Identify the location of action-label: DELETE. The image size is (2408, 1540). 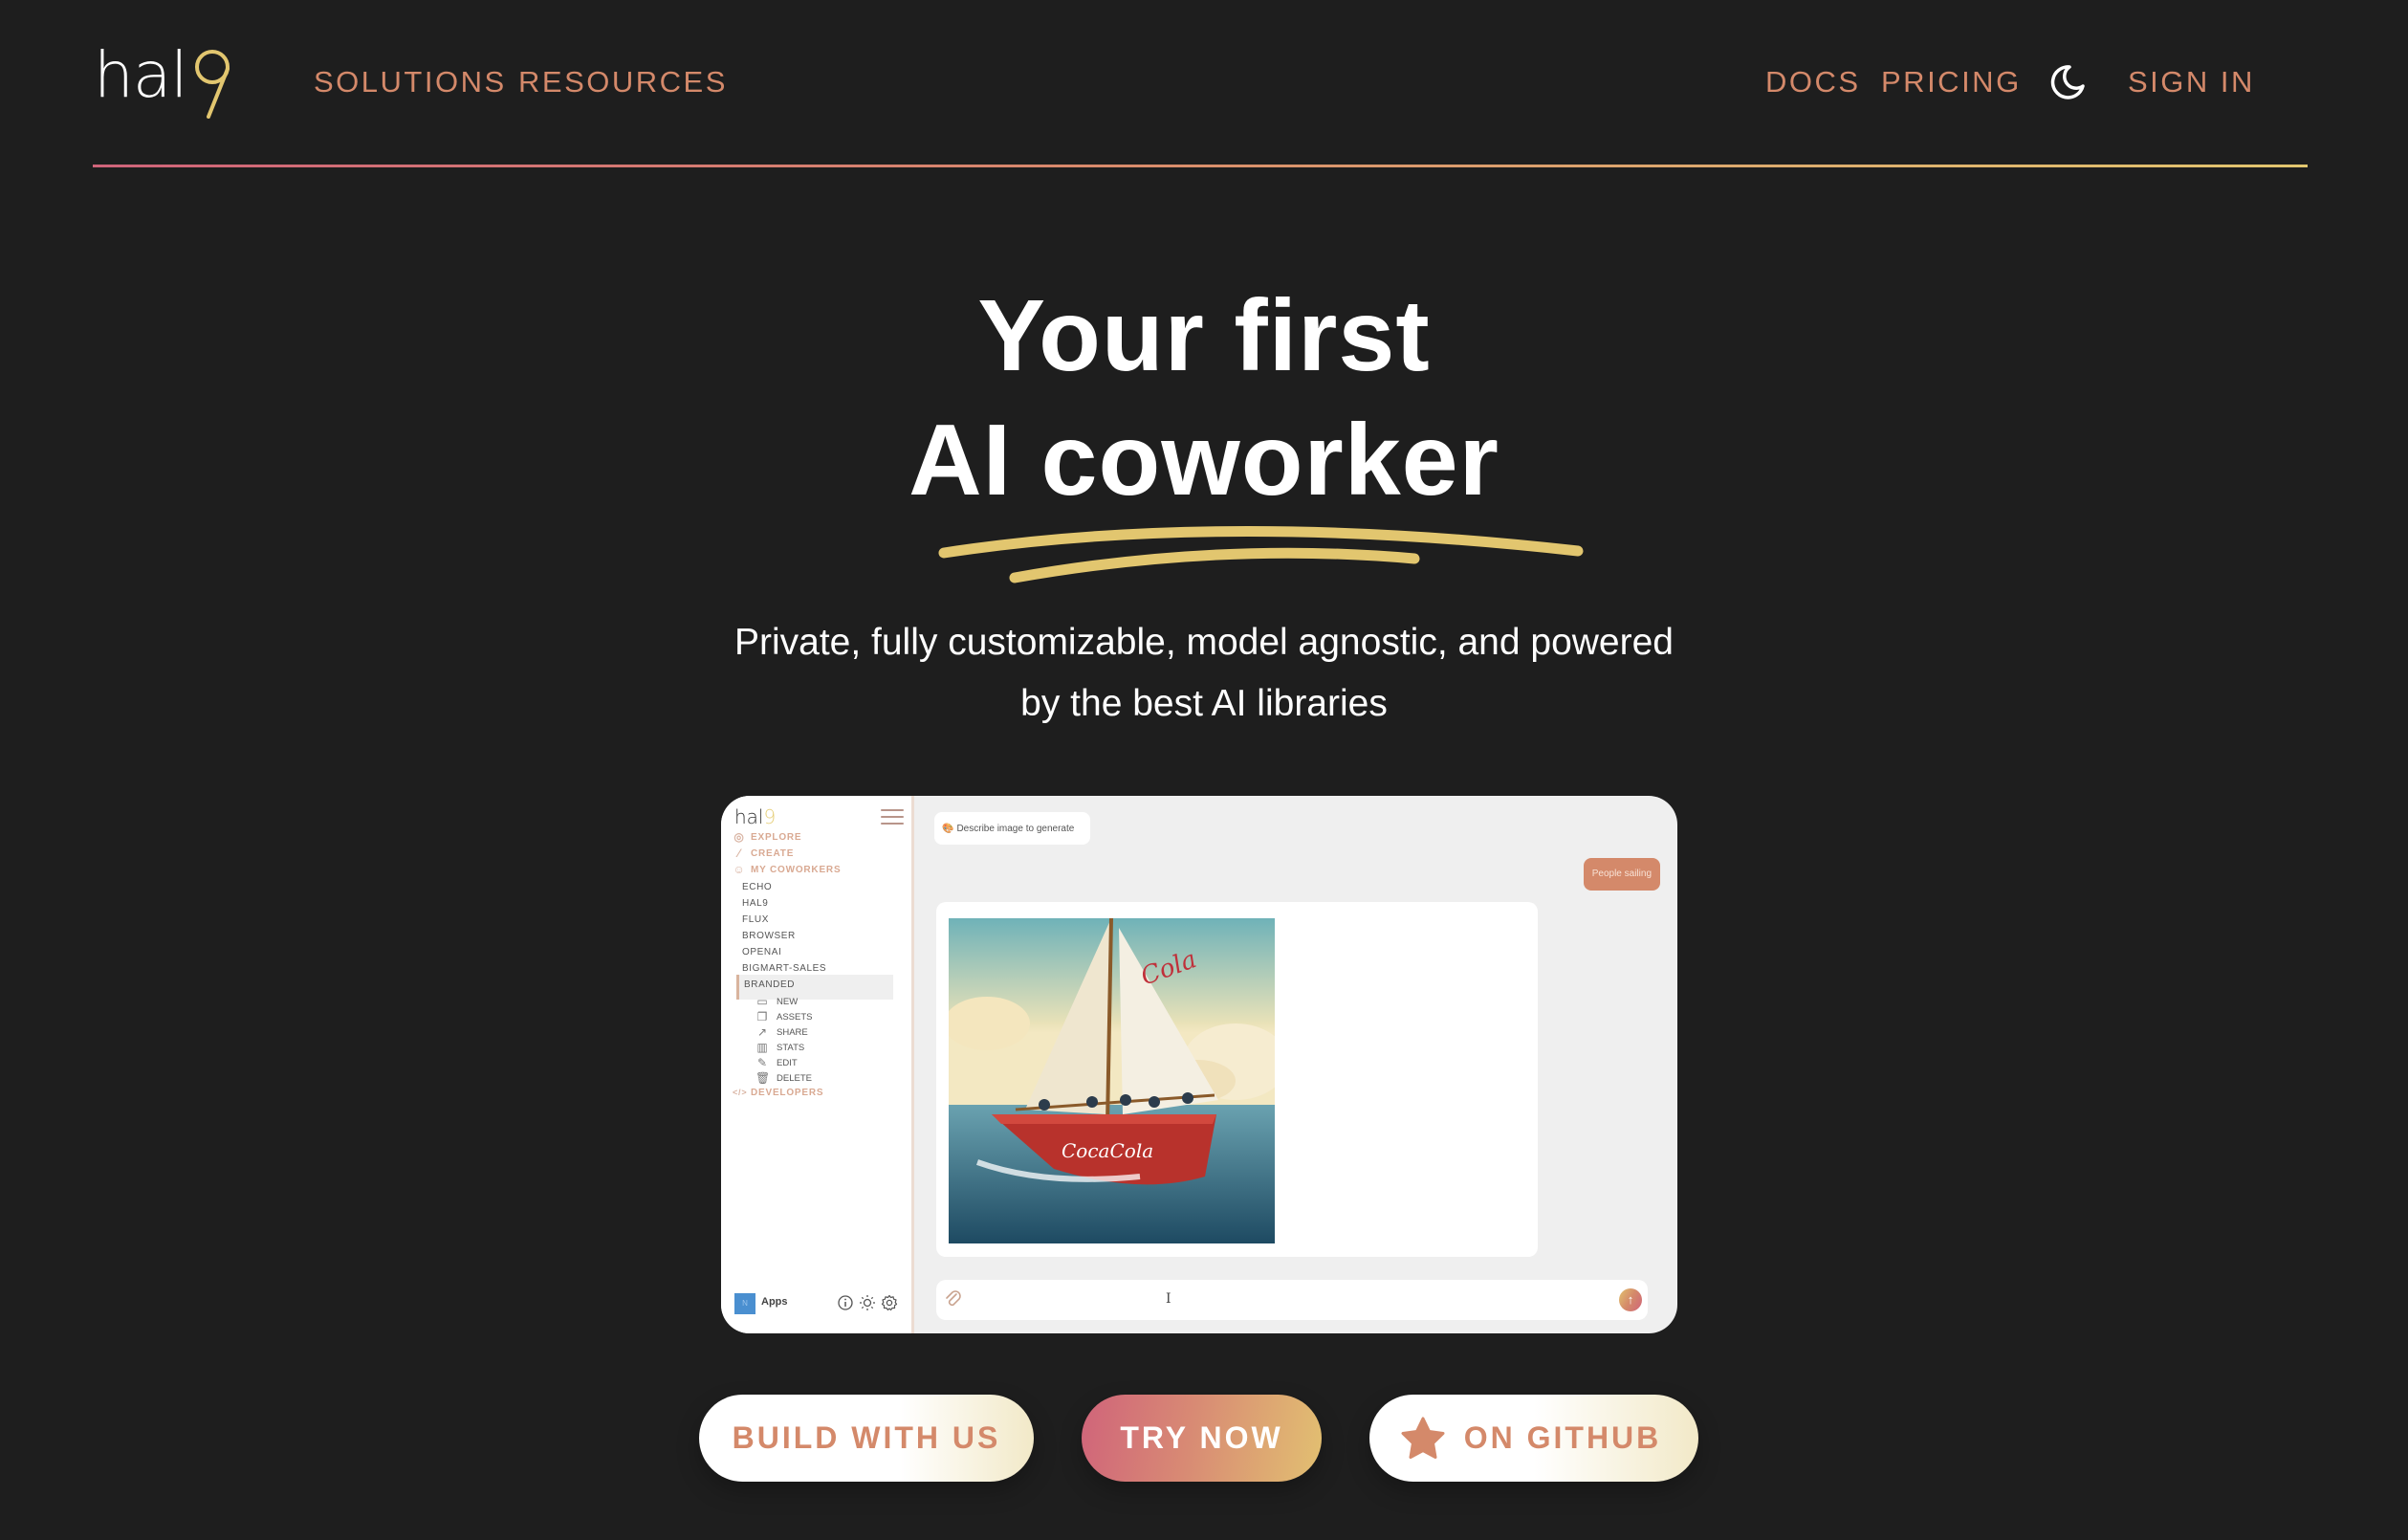
(795, 1078).